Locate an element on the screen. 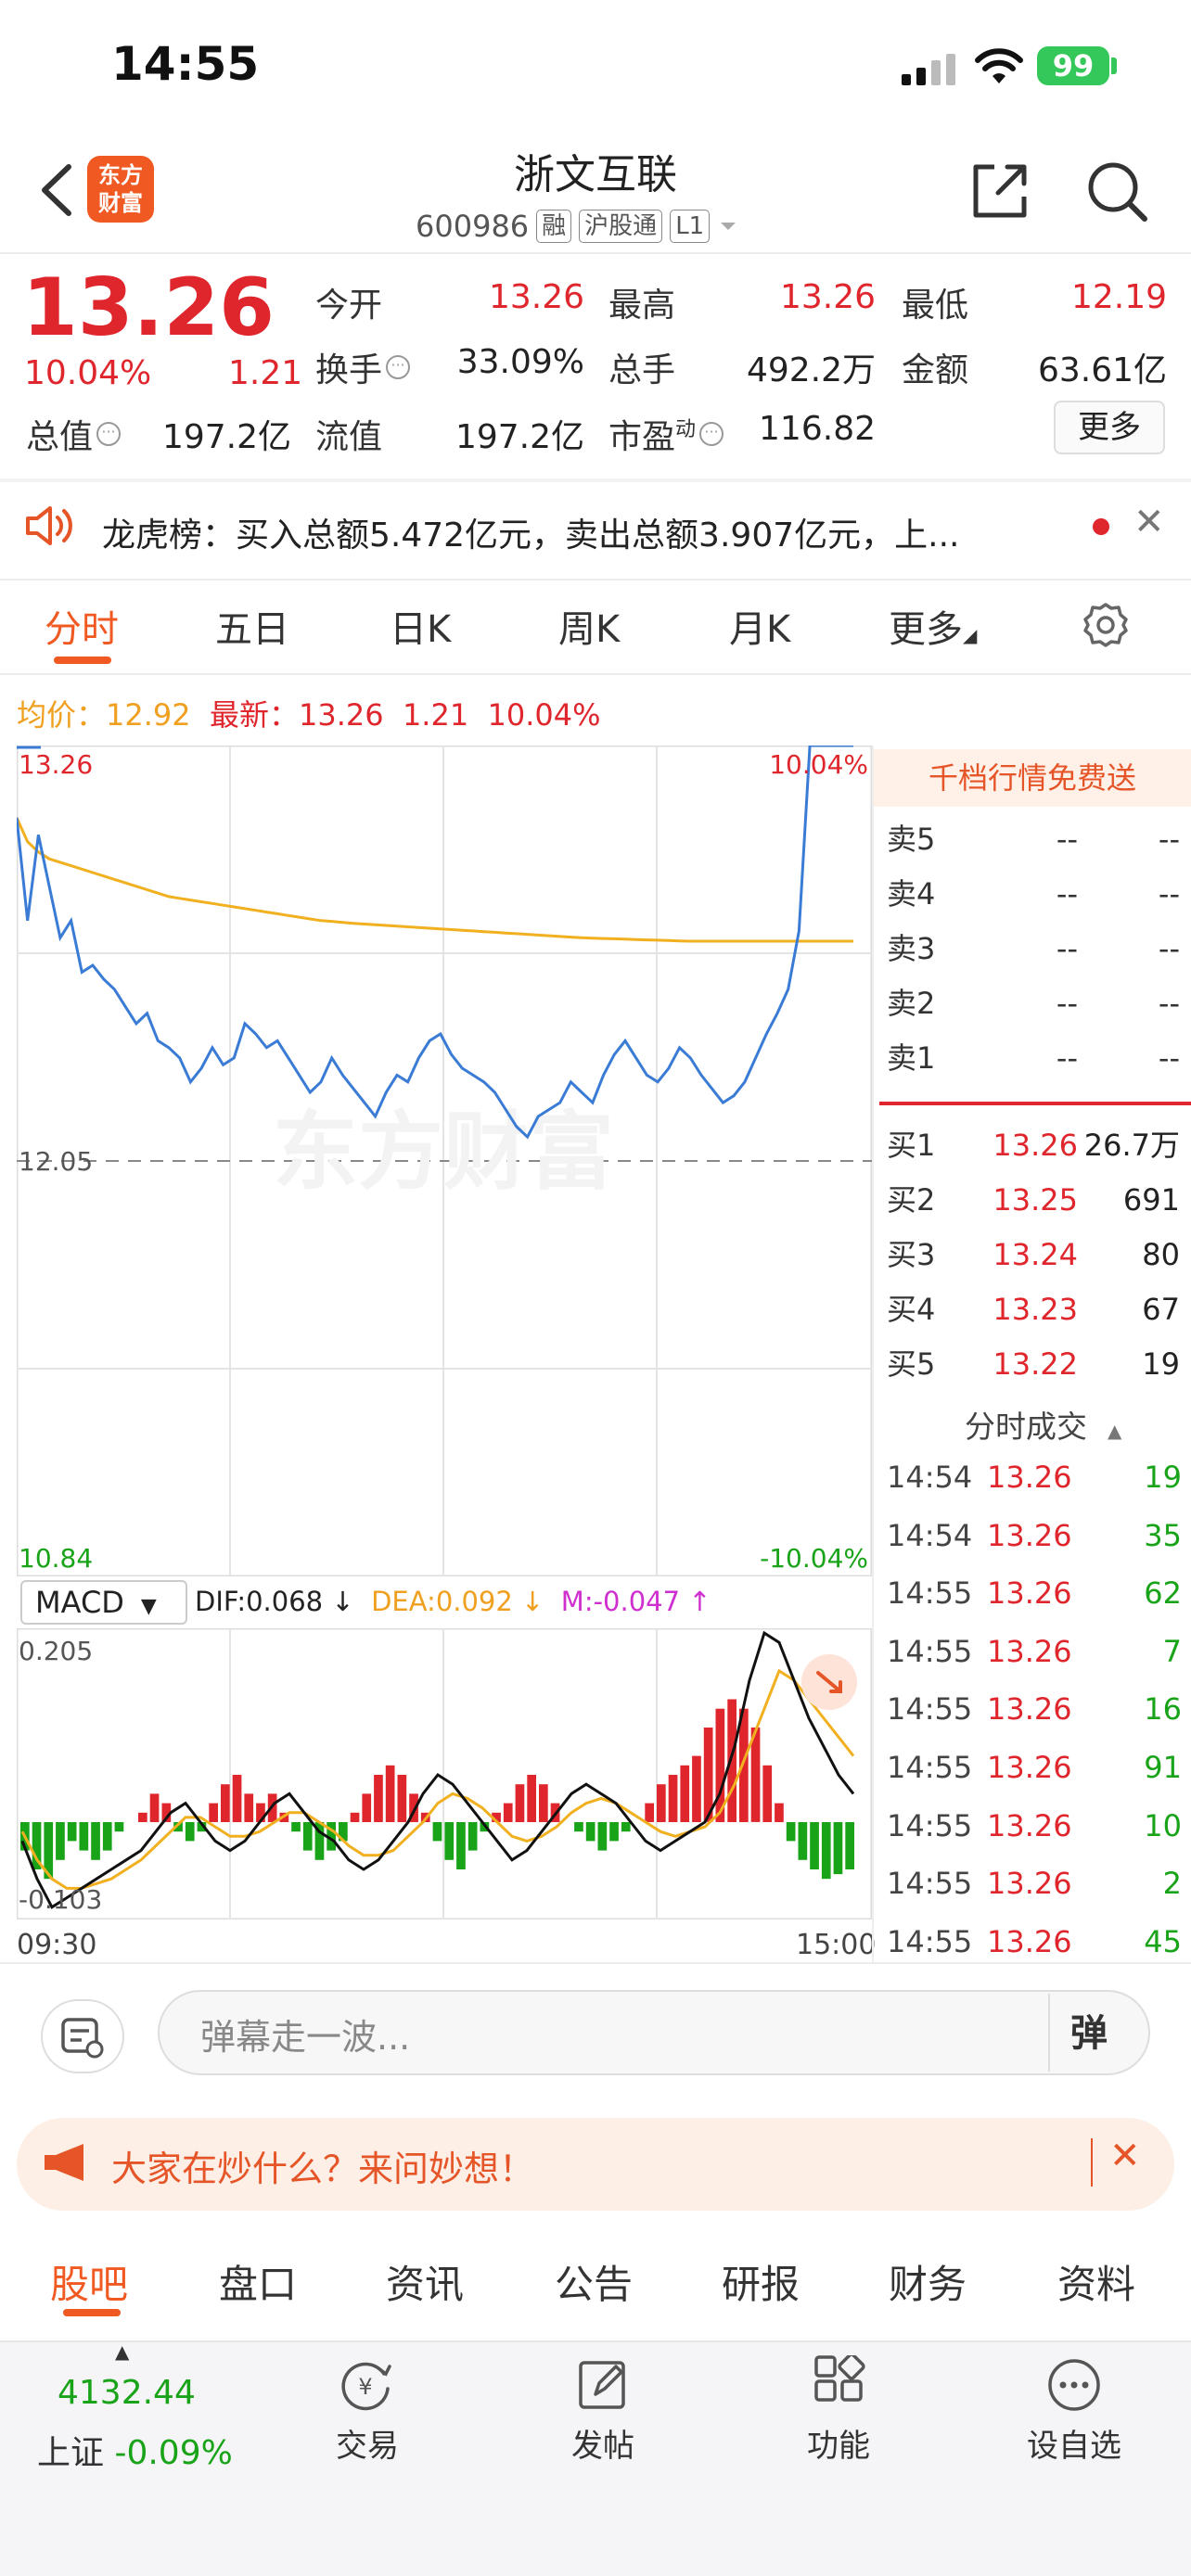 Image resolution: width=1191 pixels, height=2576 pixels. bid-row: 买5 13.22 19 is located at coordinates (1033, 1364).